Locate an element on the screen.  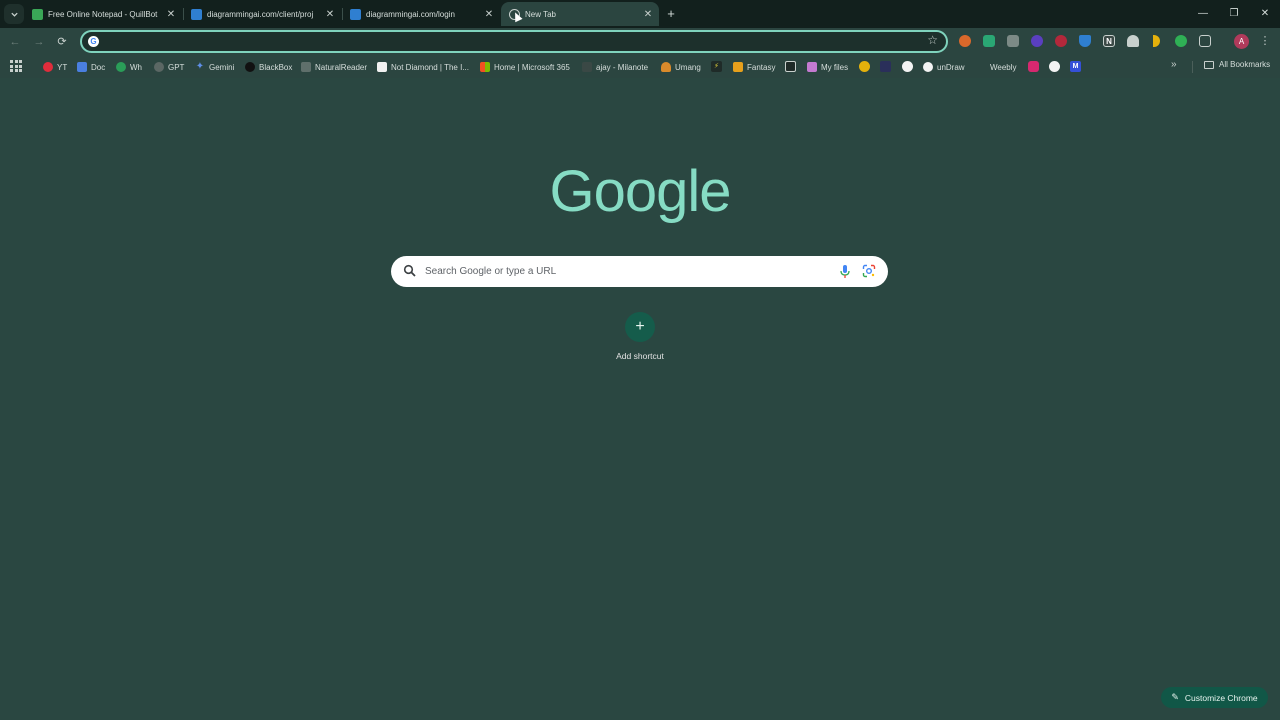
notdiamond-icon is located at coordinates (382, 67).